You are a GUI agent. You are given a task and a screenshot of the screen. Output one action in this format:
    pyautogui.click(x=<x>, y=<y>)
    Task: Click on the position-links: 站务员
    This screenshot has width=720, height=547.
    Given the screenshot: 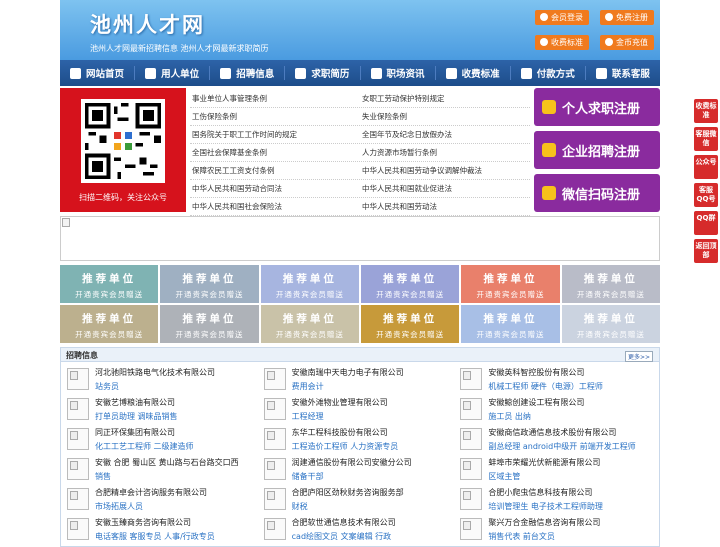 What is the action you would take?
    pyautogui.click(x=107, y=386)
    